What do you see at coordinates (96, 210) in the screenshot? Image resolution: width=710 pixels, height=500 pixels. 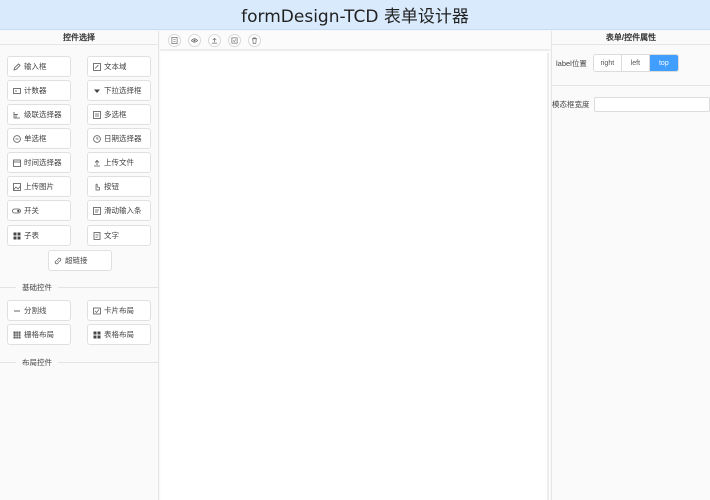 I see `slider-icon` at bounding box center [96, 210].